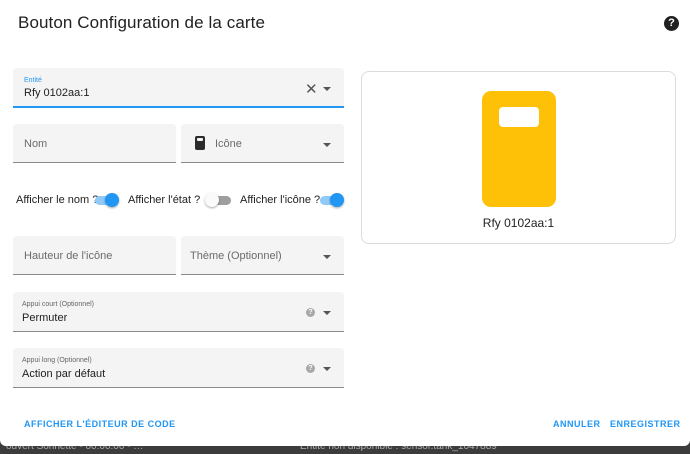 This screenshot has height=454, width=690. I want to click on hold-action-label: Appui long (Optionnel), so click(57, 360).